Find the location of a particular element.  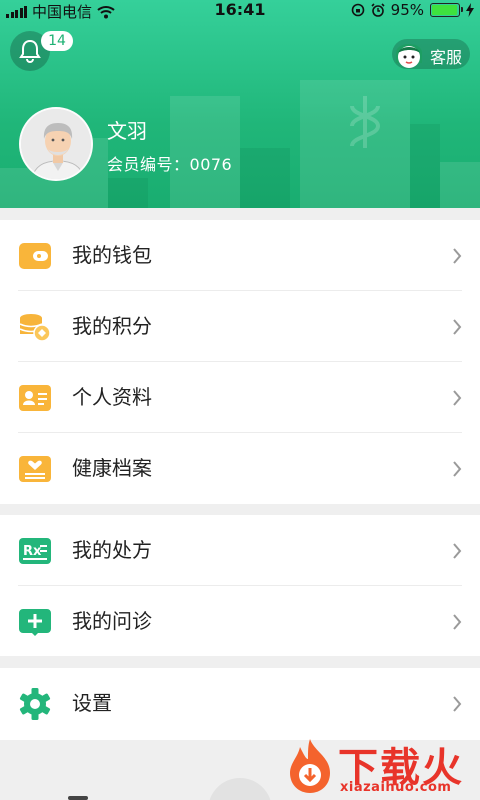

watermark: 下载火 xiazaihuo.com is located at coordinates (381, 767).